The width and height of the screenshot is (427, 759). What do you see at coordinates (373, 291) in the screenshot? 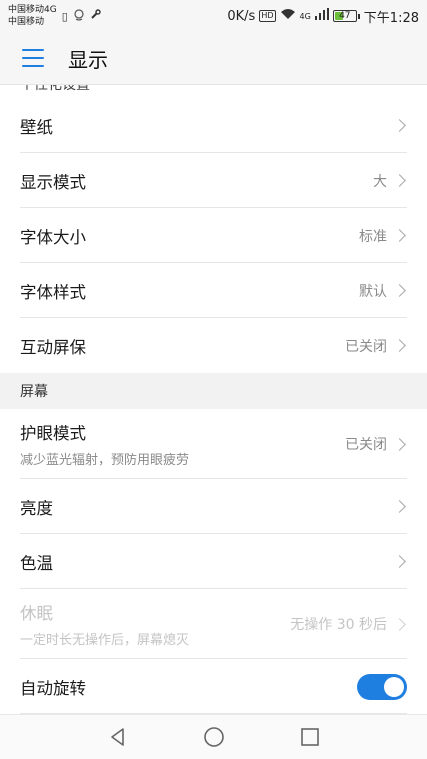
I see `setting-value: 默认` at bounding box center [373, 291].